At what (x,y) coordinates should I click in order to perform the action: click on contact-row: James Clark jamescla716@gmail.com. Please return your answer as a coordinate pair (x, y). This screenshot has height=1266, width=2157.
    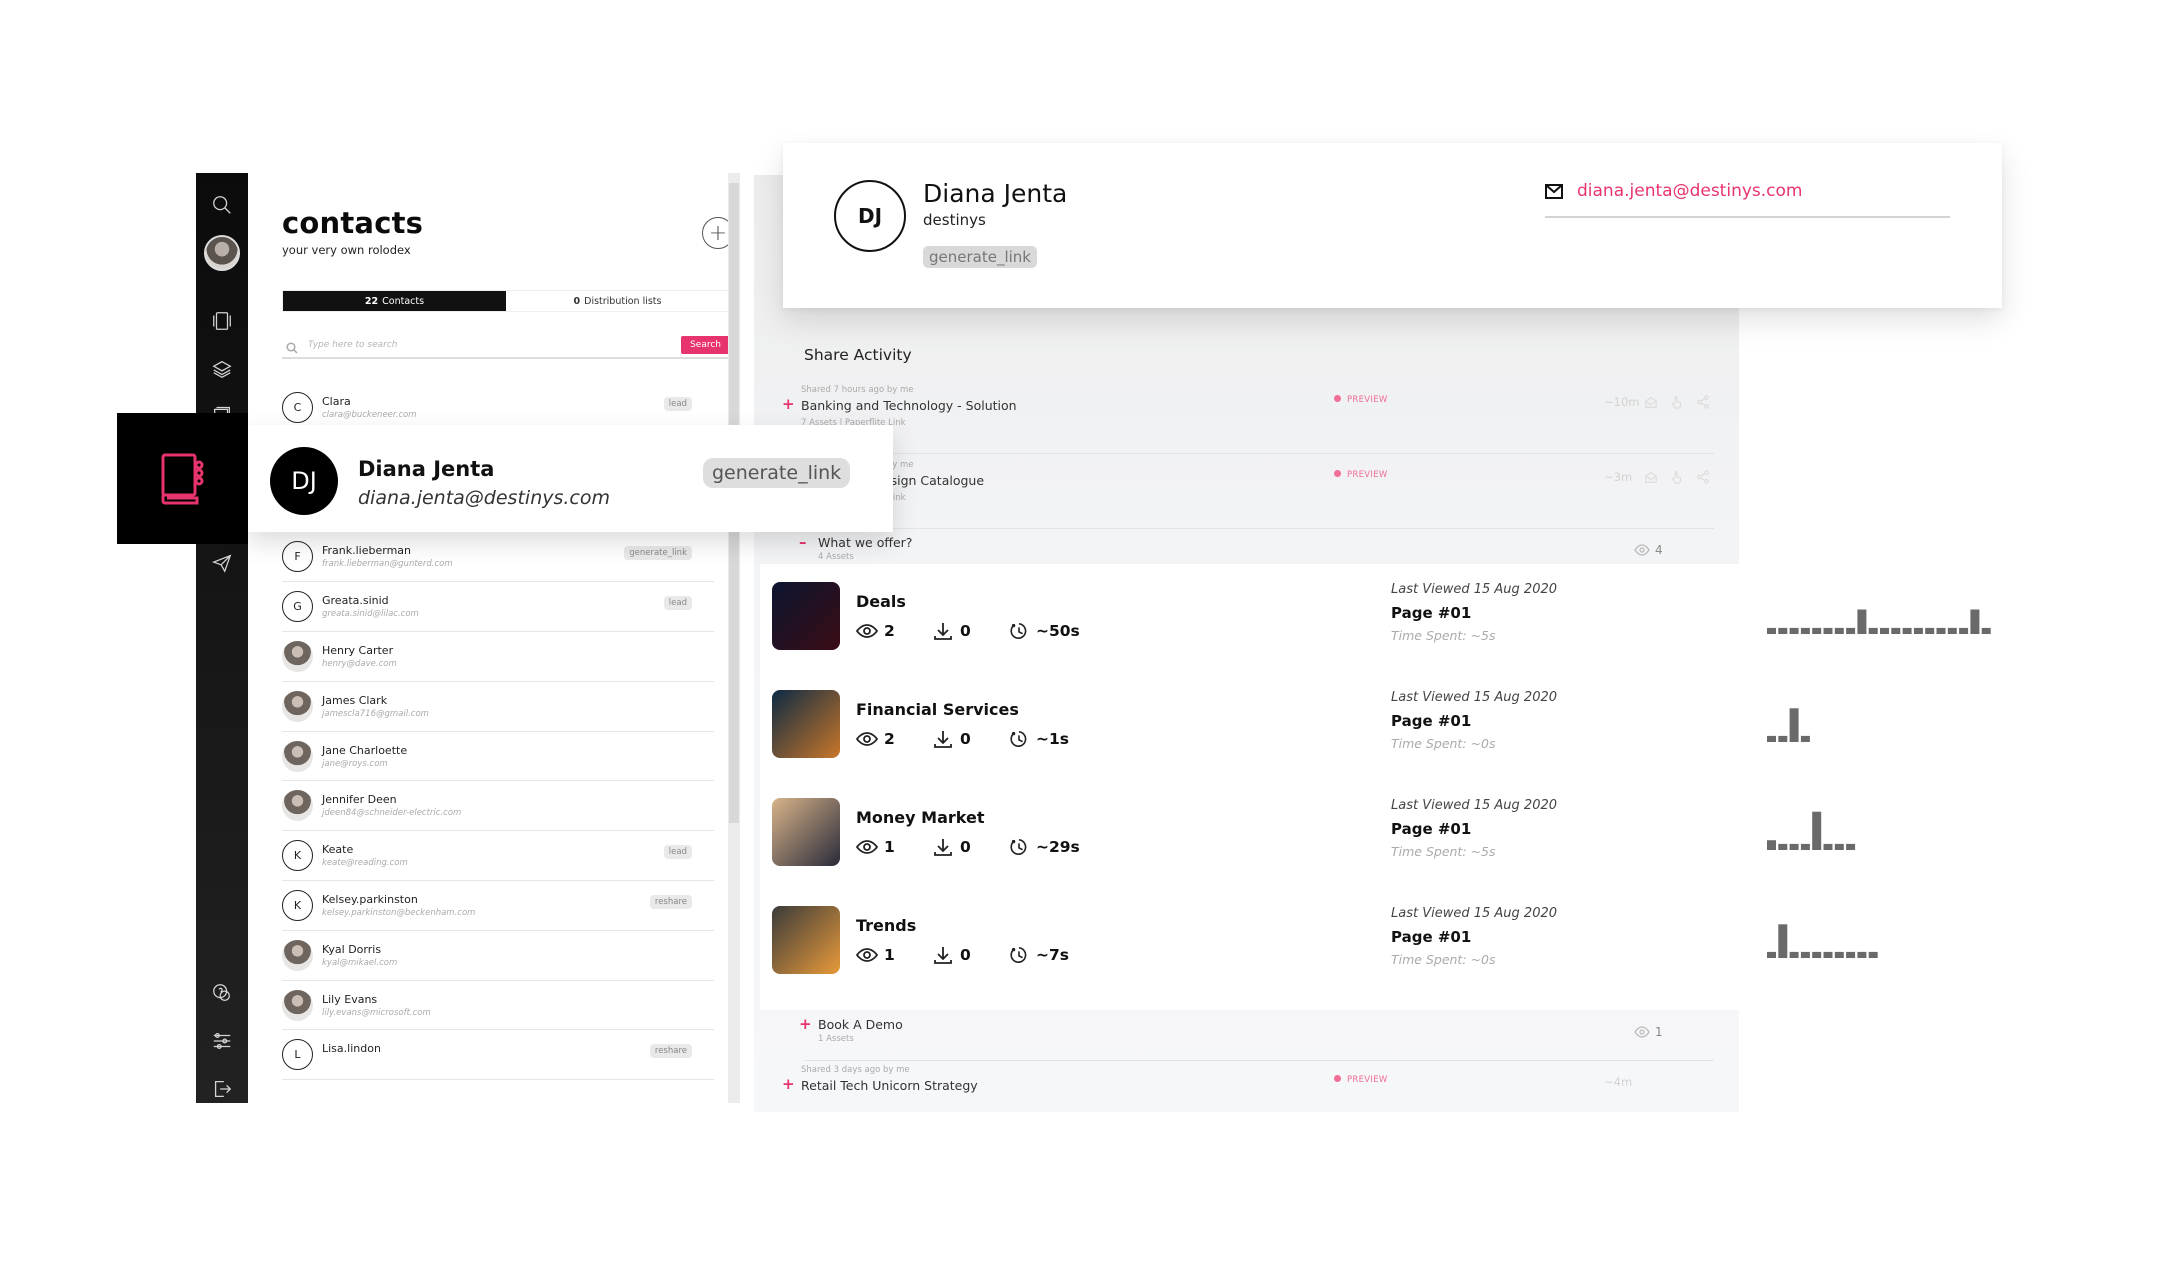
    Looking at the image, I should click on (498, 707).